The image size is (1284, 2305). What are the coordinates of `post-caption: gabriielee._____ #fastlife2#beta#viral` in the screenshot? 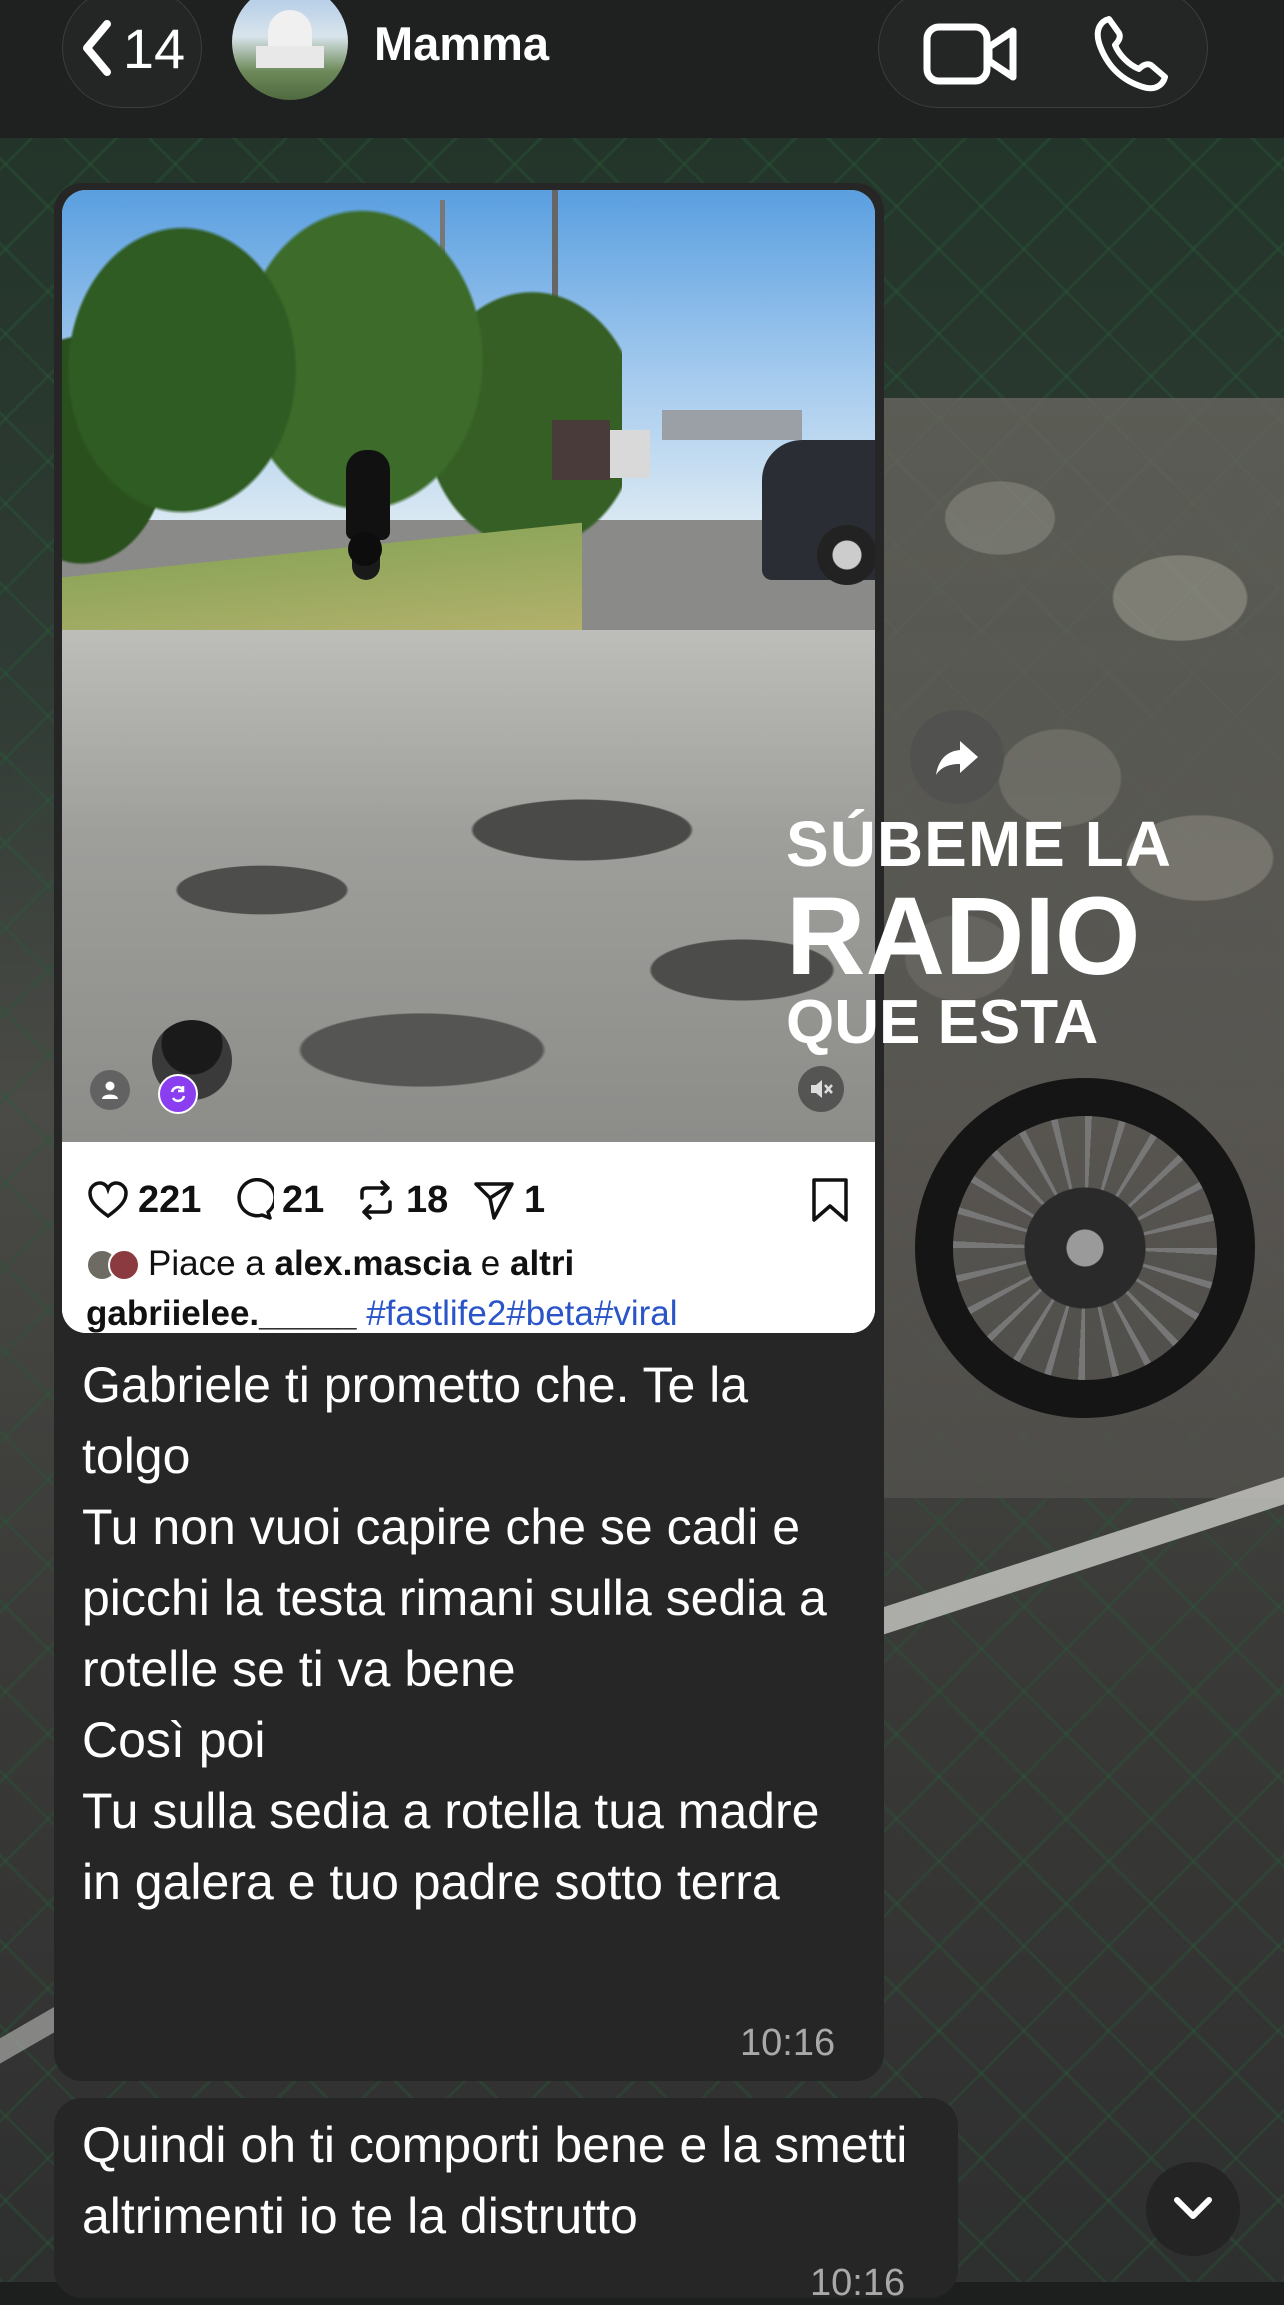 It's located at (382, 1313).